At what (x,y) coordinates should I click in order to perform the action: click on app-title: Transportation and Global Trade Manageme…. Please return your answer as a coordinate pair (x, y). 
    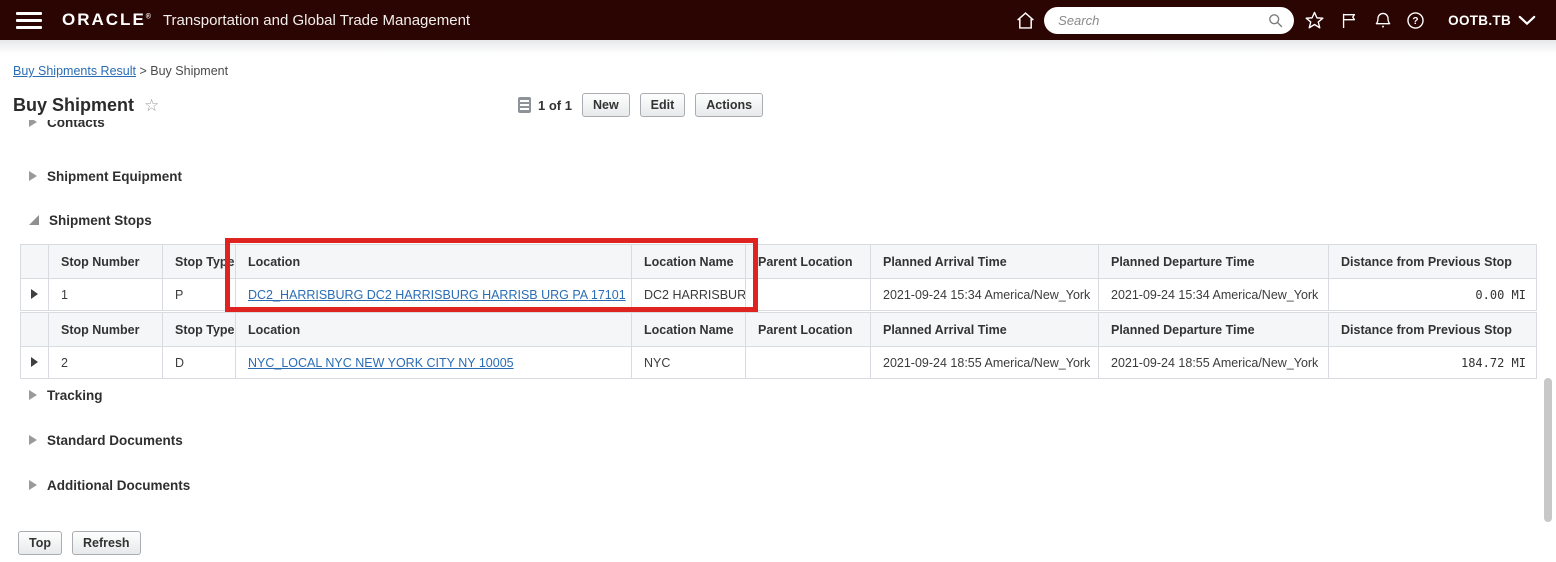
    Looking at the image, I should click on (316, 20).